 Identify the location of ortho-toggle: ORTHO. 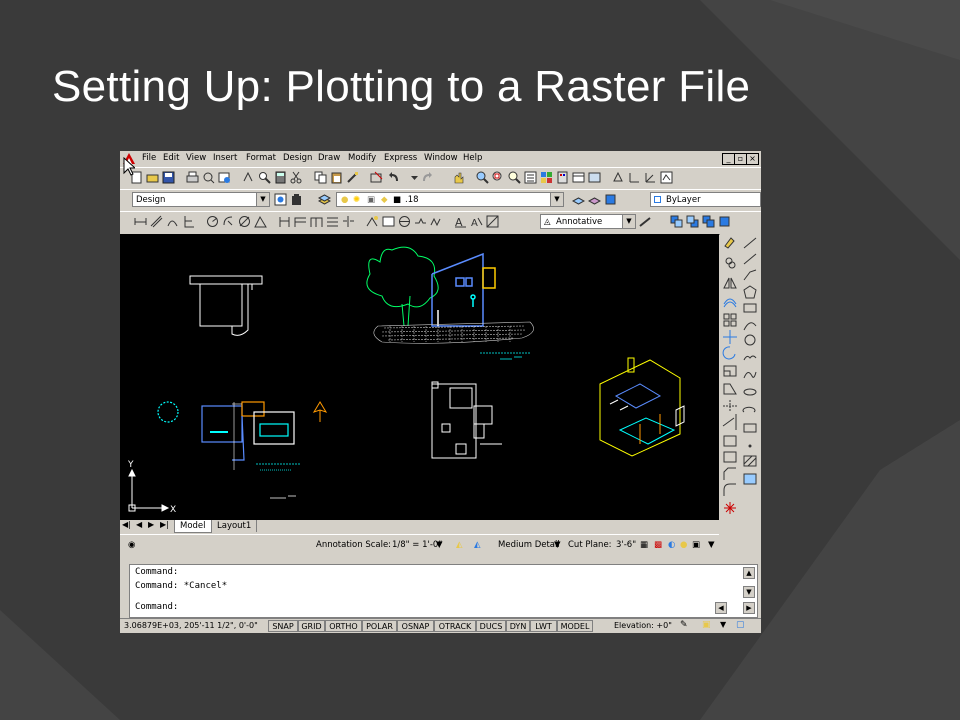
(343, 626).